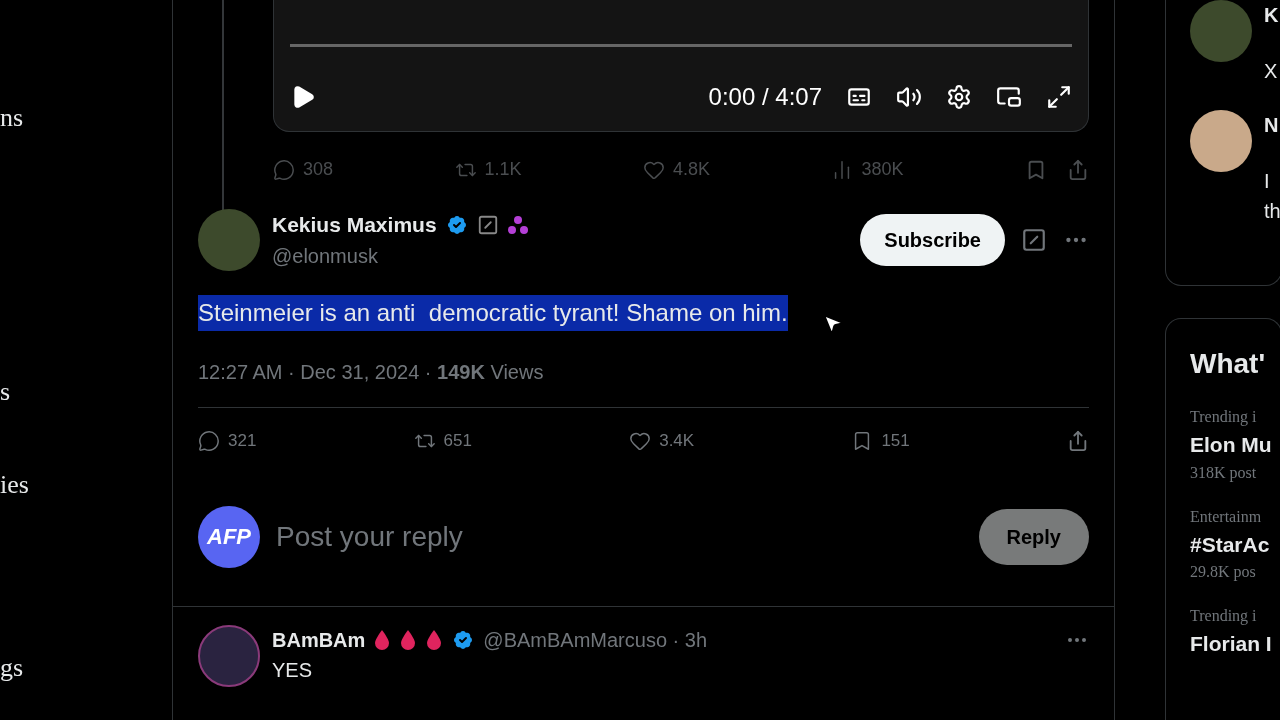 Image resolution: width=1280 pixels, height=720 pixels. What do you see at coordinates (932, 240) in the screenshot?
I see `subscribe-button: Subscribe` at bounding box center [932, 240].